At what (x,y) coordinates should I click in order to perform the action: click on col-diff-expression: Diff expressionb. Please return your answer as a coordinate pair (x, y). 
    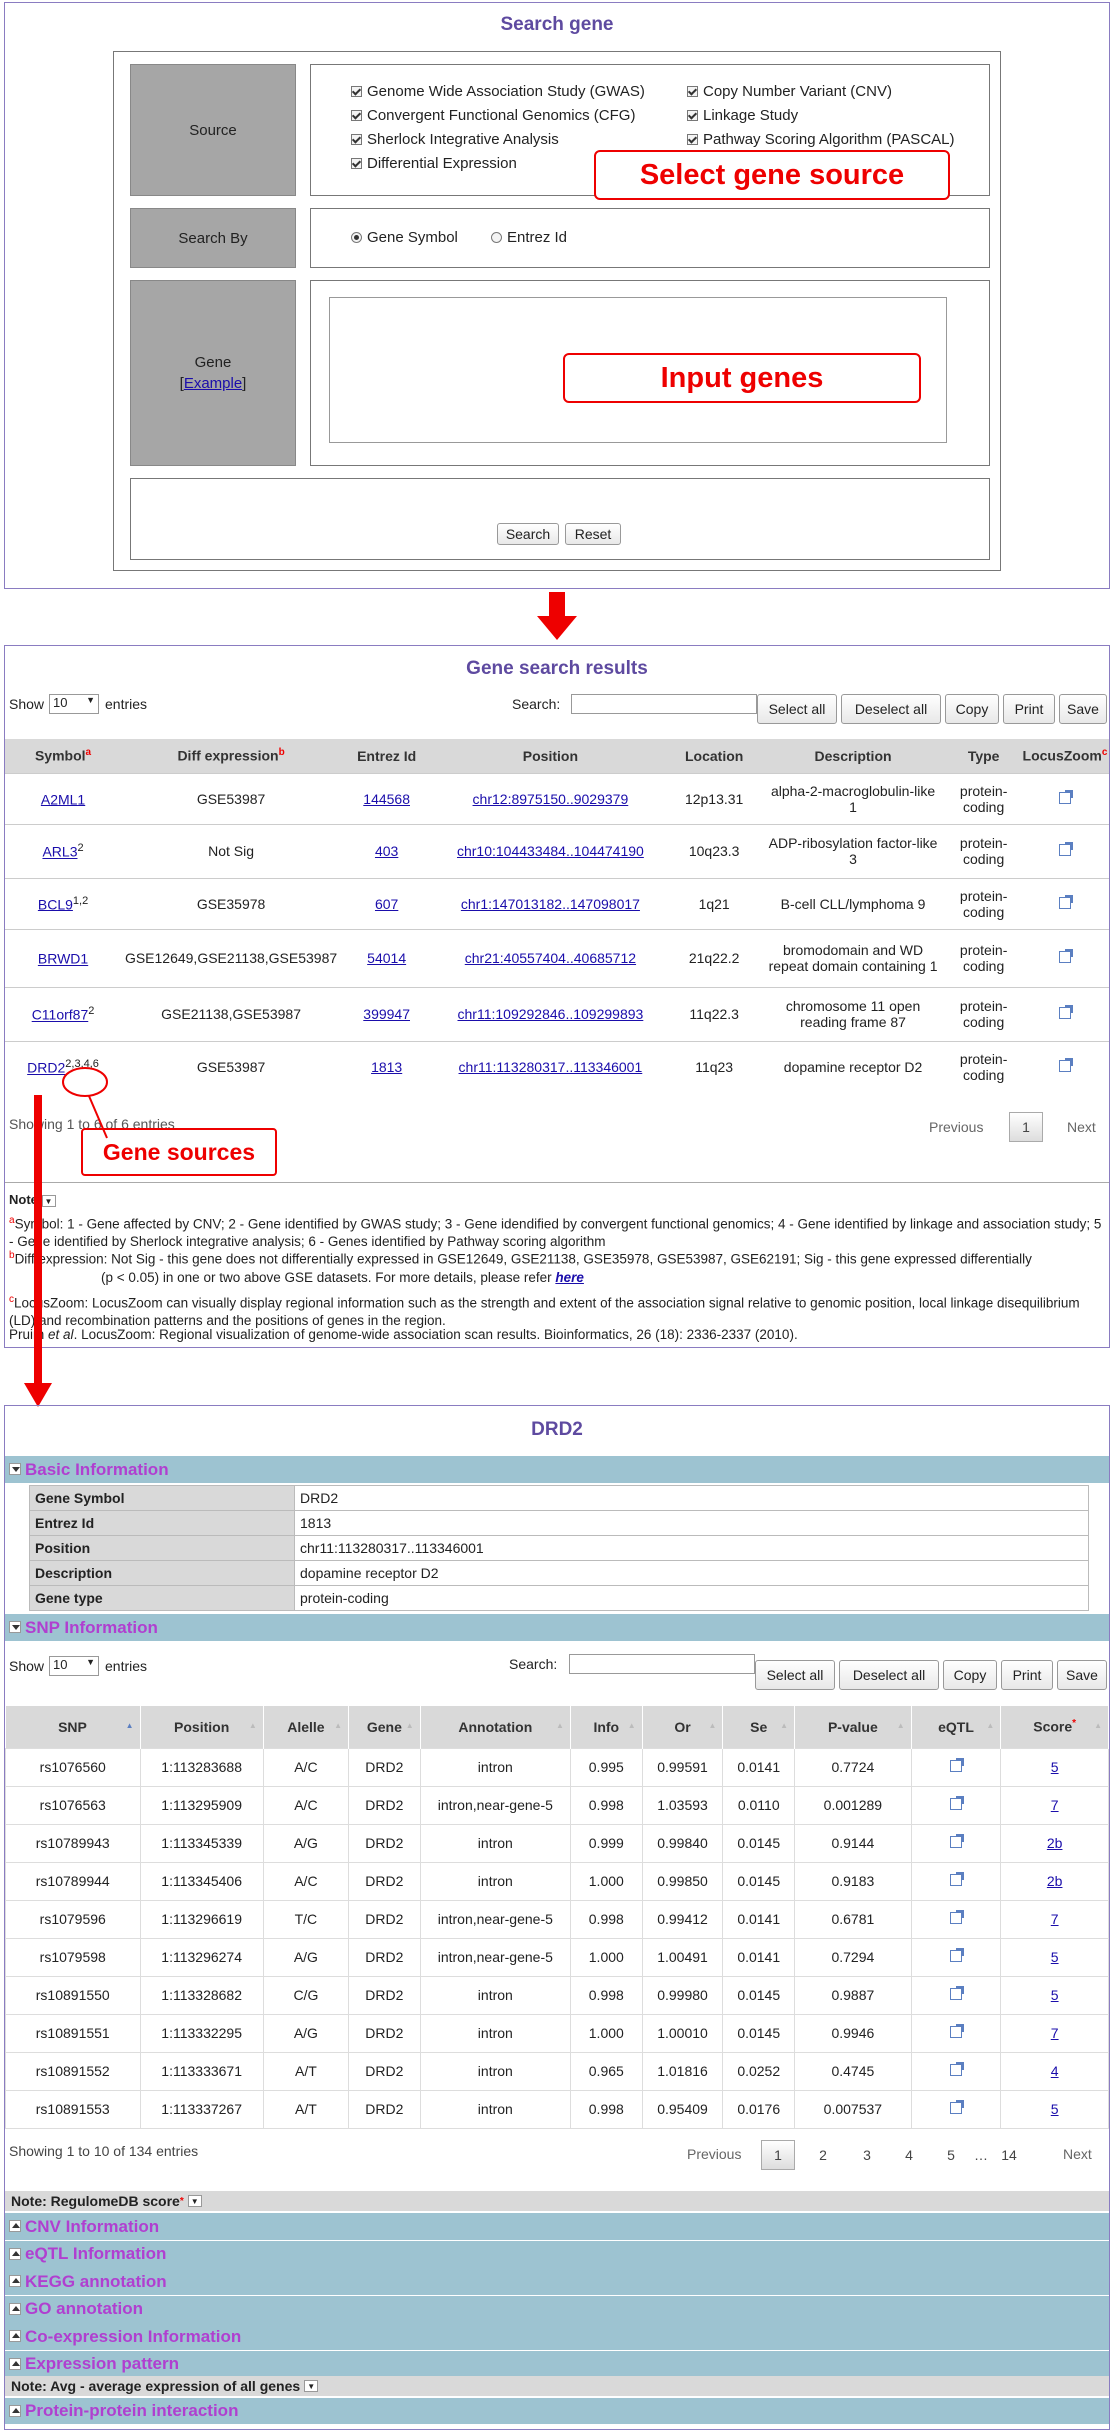
    Looking at the image, I should click on (231, 756).